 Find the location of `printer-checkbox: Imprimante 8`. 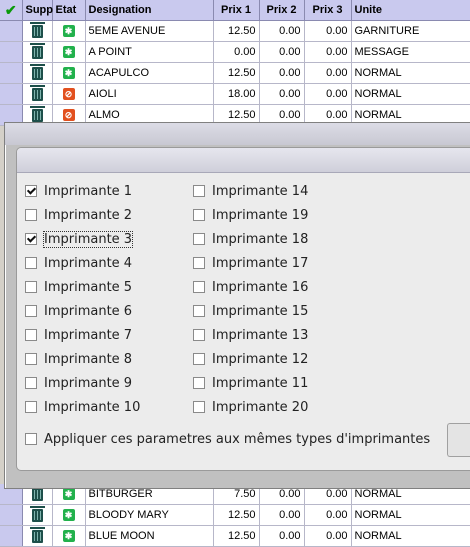

printer-checkbox: Imprimante 8 is located at coordinates (78, 359).